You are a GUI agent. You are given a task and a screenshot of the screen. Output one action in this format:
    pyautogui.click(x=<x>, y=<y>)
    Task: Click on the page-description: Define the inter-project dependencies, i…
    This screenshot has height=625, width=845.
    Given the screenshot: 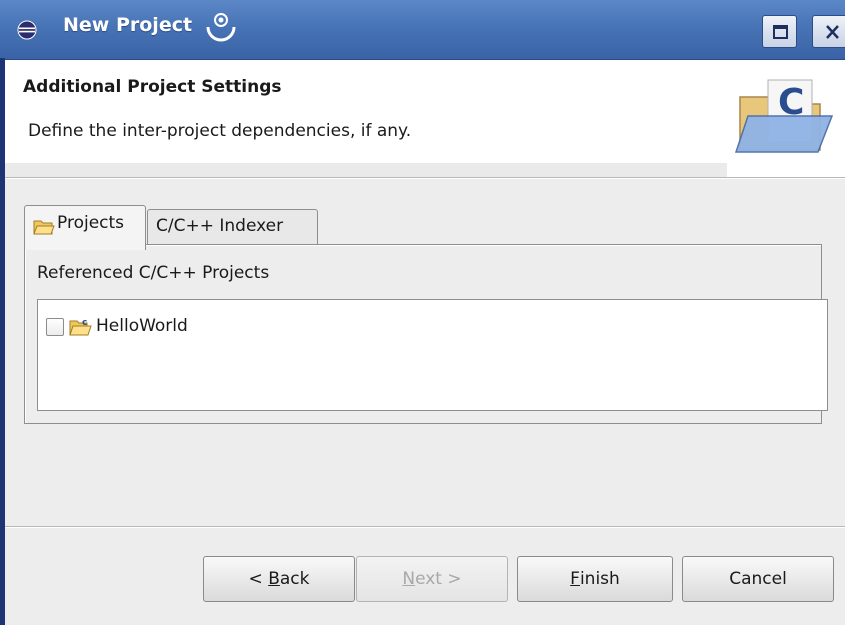 What is the action you would take?
    pyautogui.click(x=366, y=140)
    